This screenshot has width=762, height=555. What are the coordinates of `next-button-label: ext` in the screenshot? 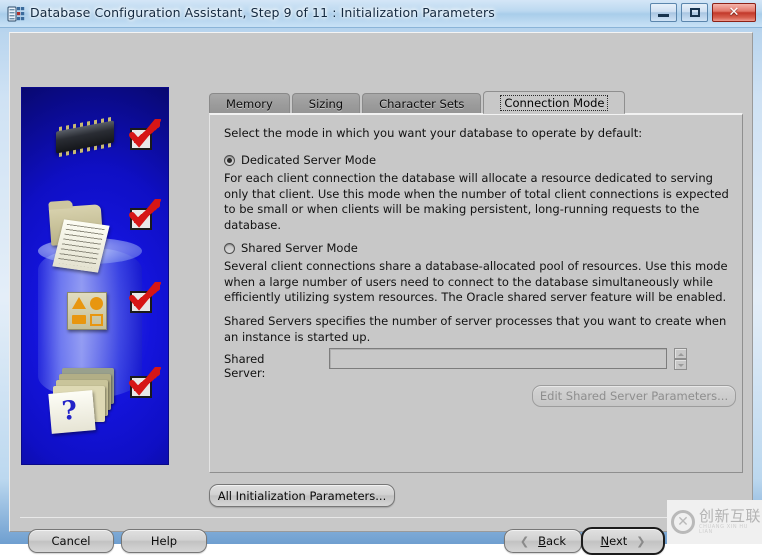 It's located at (618, 541).